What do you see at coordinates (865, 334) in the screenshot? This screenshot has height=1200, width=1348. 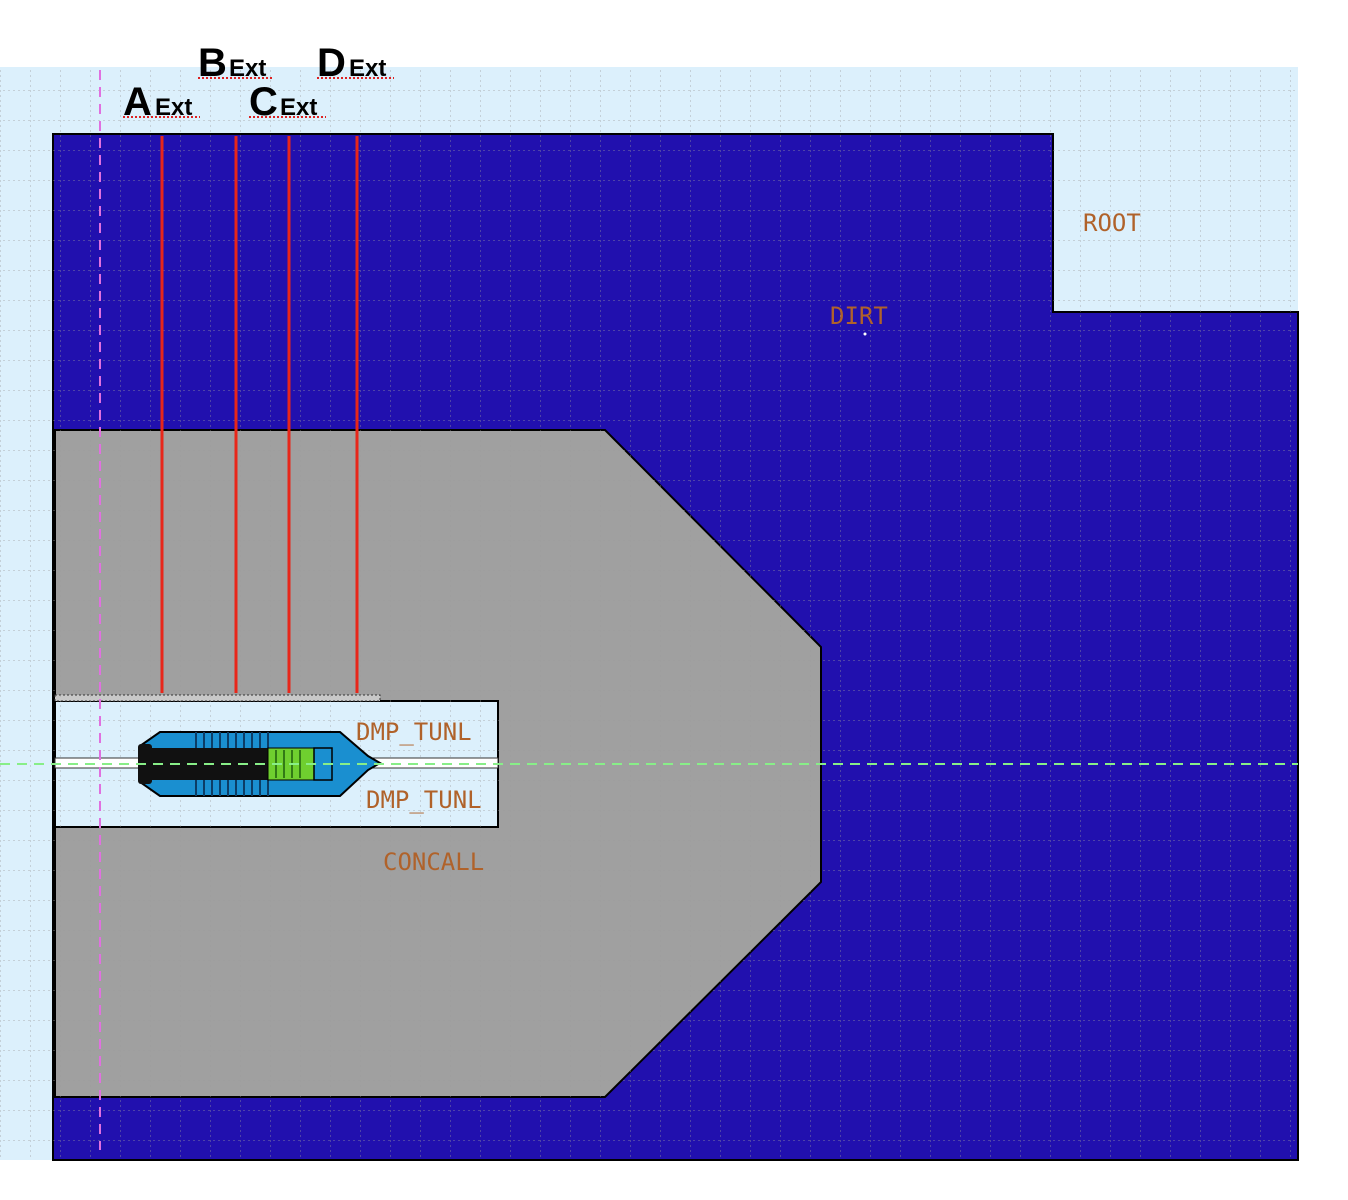 I see `dirt-marker-dot` at bounding box center [865, 334].